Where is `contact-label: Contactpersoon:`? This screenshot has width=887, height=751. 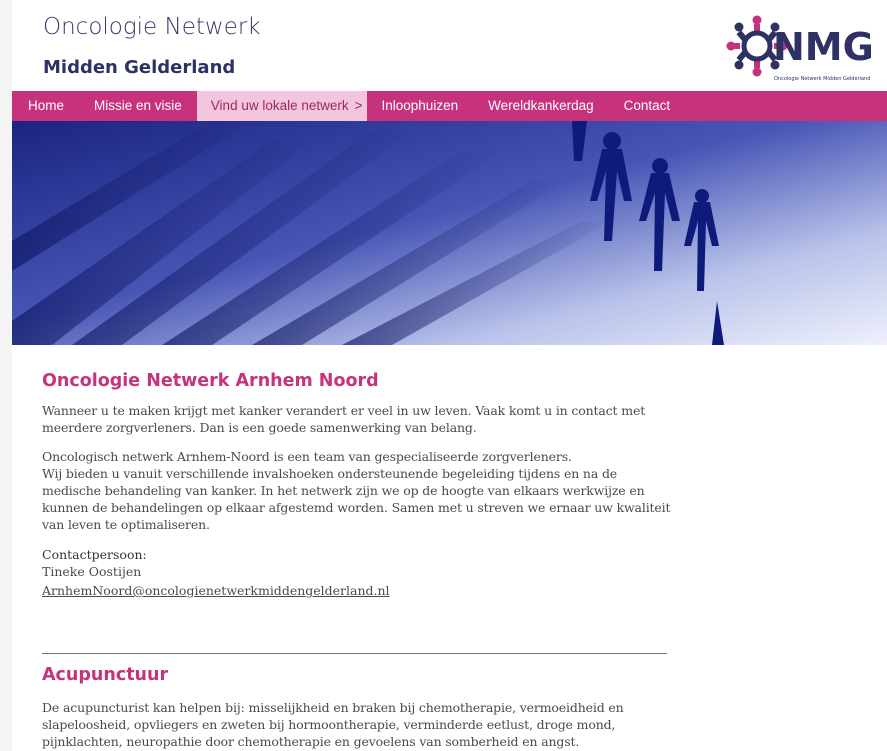
contact-label: Contactpersoon: is located at coordinates (94, 554).